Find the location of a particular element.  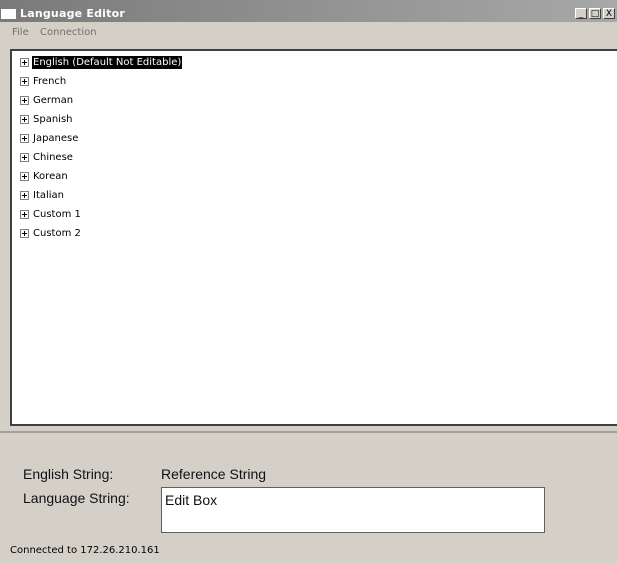

title-bar: Language Editor _ □ X is located at coordinates (308, 11).